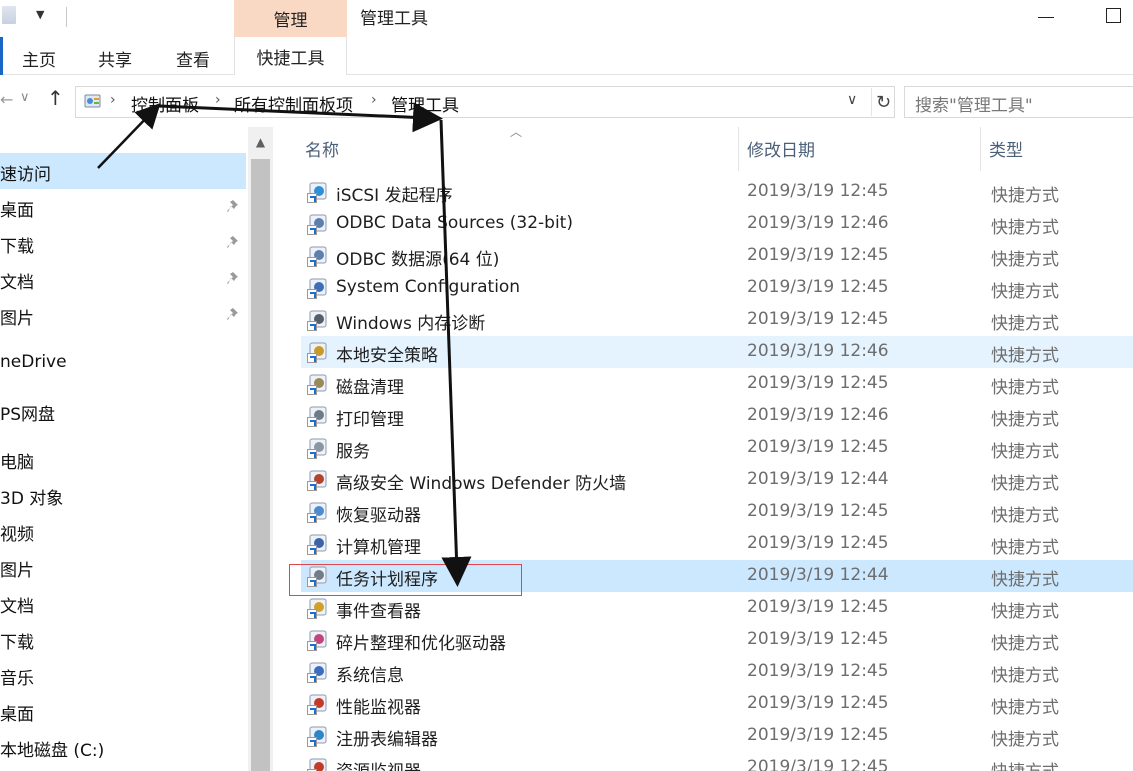 This screenshot has height=771, width=1133. What do you see at coordinates (1046, 17) in the screenshot?
I see `minimize-icon` at bounding box center [1046, 17].